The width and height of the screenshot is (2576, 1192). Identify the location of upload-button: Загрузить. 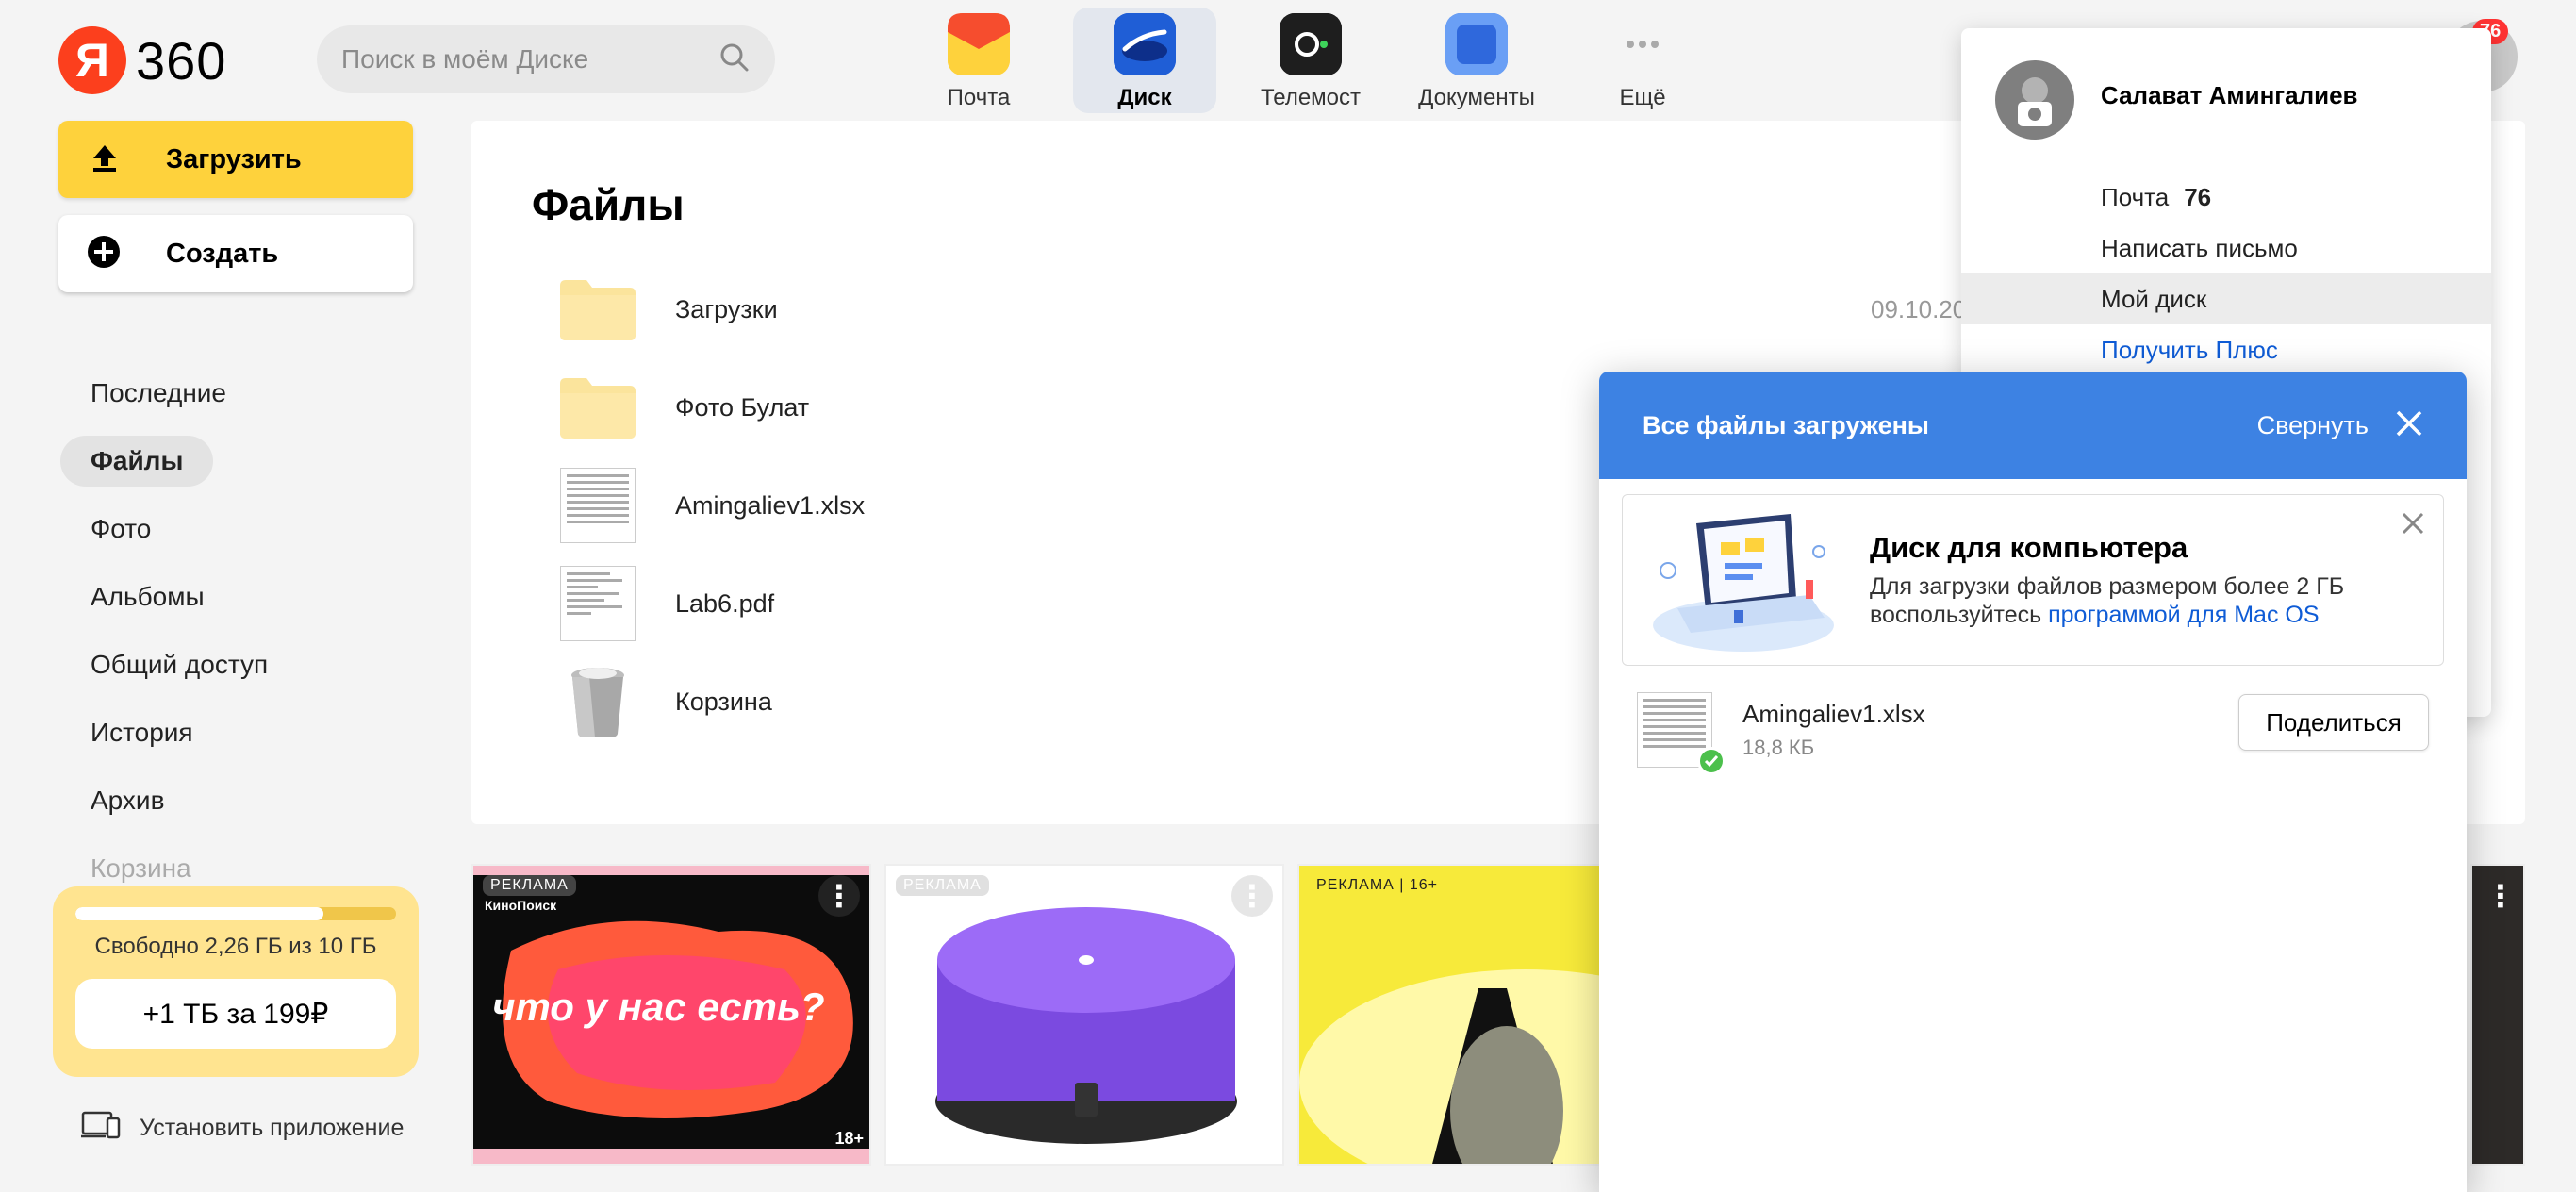
(235, 159).